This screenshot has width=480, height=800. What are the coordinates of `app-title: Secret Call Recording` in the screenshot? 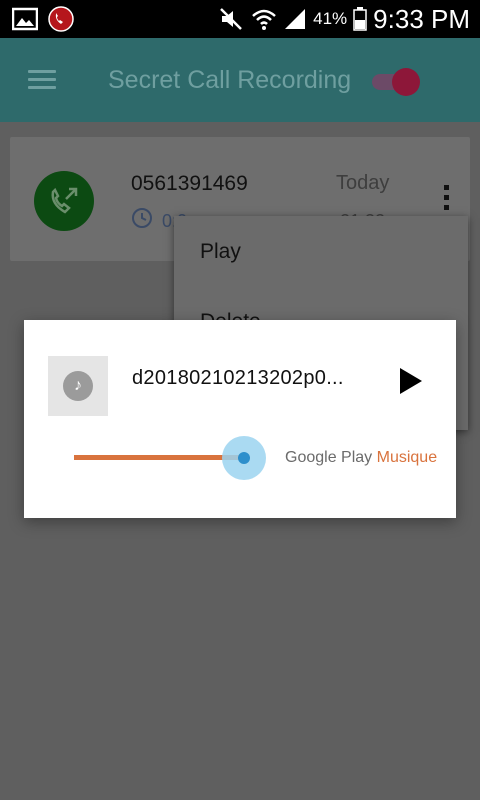 It's located at (230, 80).